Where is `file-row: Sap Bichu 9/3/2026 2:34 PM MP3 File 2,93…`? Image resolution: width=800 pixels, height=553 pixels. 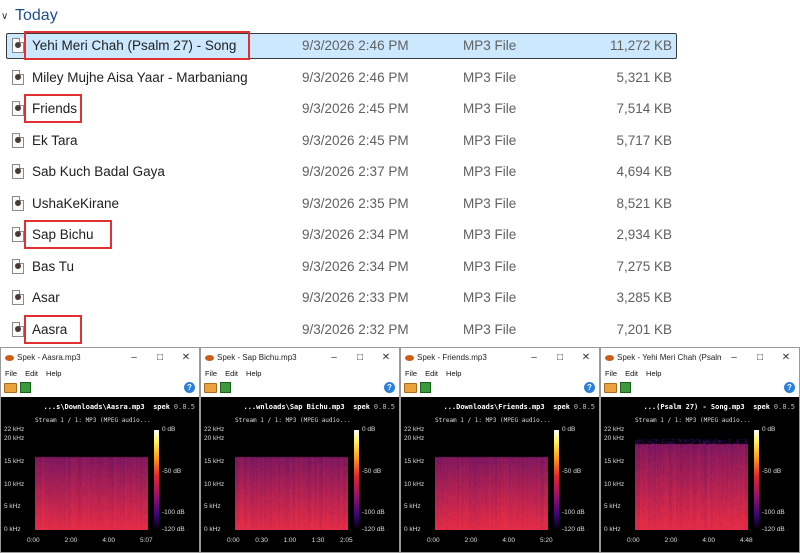 file-row: Sap Bichu 9/3/2026 2:34 PM MP3 File 2,93… is located at coordinates (400, 235).